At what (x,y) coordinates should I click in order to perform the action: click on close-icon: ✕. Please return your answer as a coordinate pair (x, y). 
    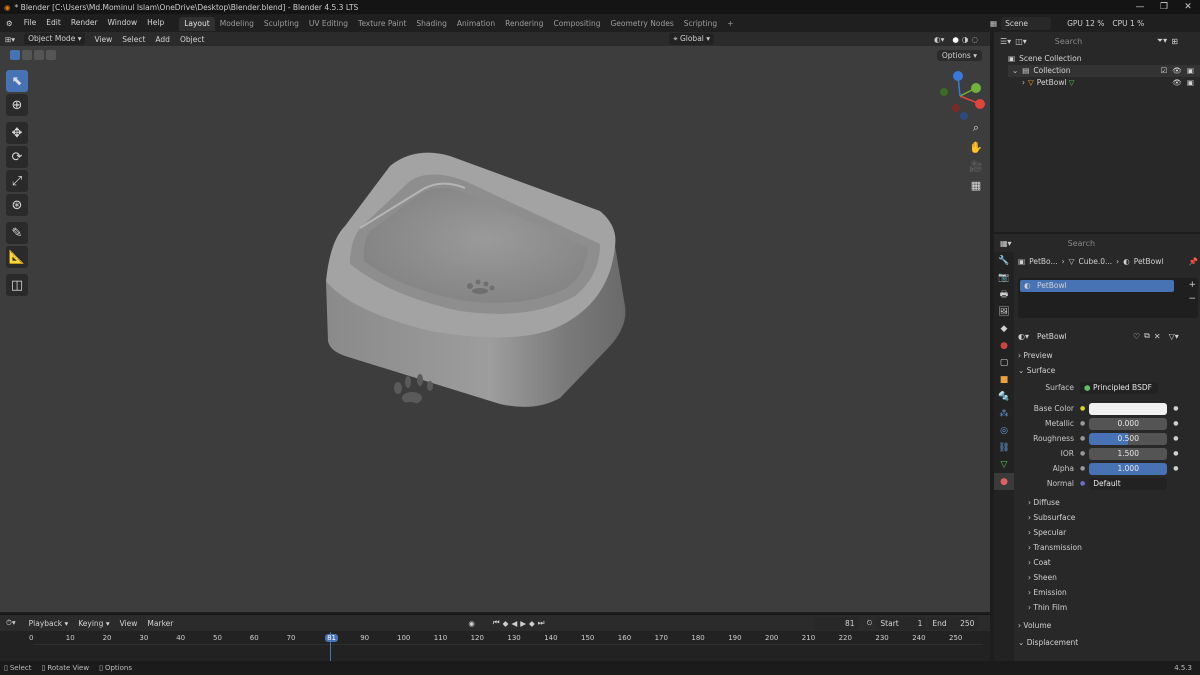
    Looking at the image, I should click on (1188, 7).